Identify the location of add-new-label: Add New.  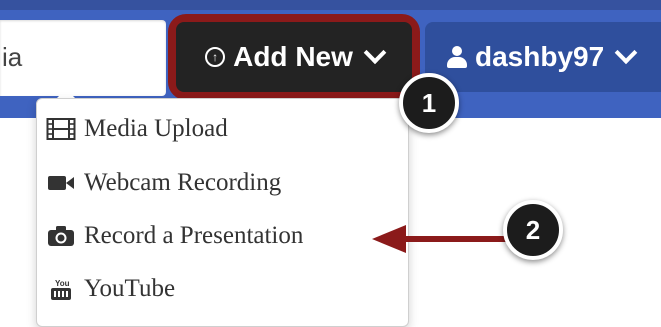
(293, 56).